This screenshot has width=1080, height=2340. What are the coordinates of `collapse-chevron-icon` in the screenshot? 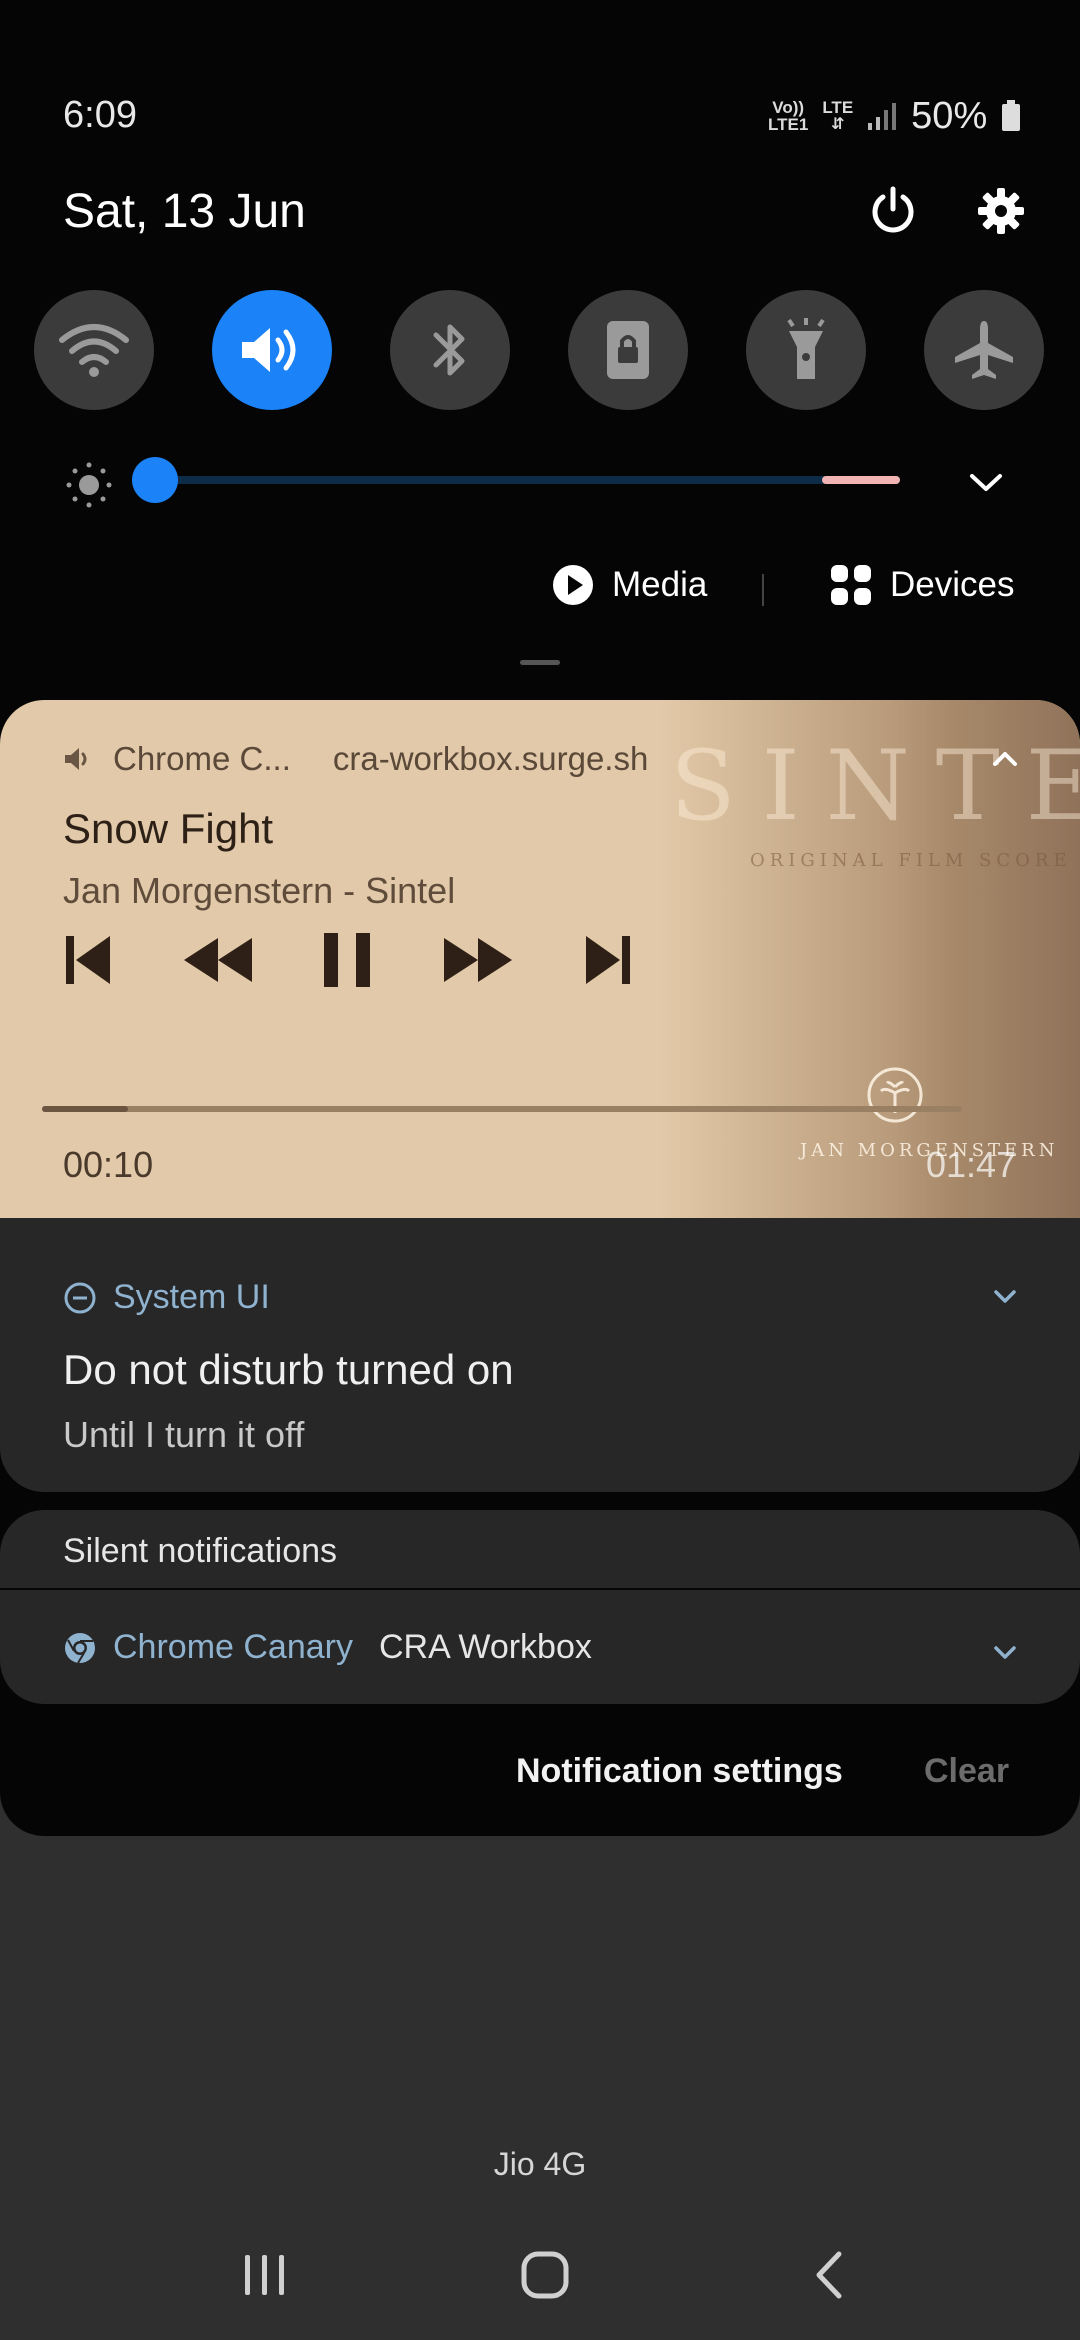 It's located at (1005, 759).